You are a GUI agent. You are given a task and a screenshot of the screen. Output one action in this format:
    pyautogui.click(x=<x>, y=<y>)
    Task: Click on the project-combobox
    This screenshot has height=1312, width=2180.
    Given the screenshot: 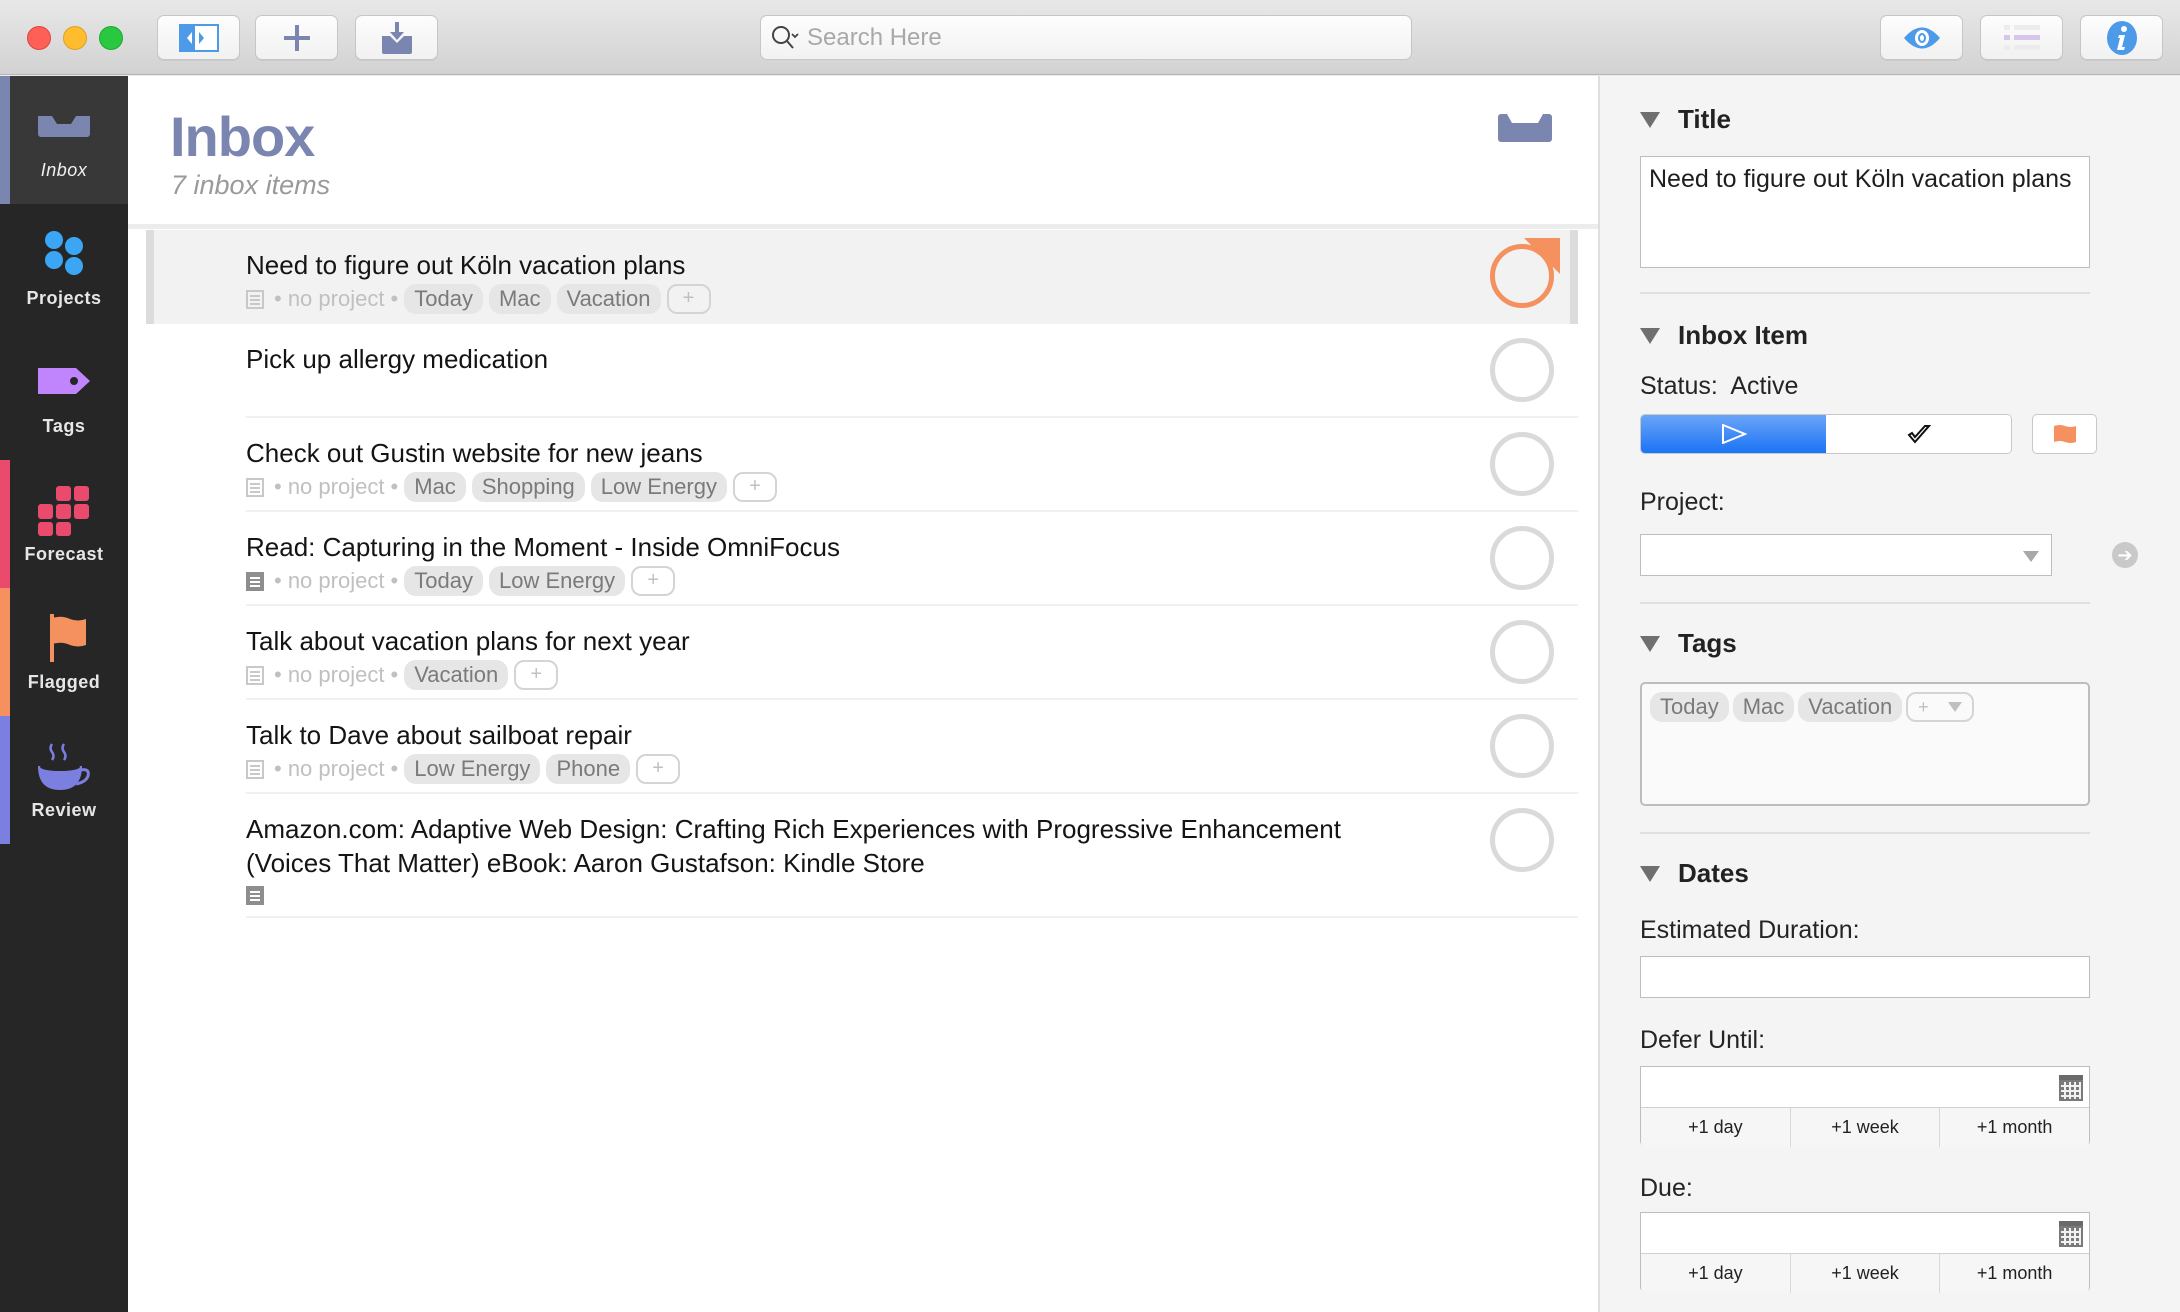 What is the action you would take?
    pyautogui.click(x=1846, y=555)
    